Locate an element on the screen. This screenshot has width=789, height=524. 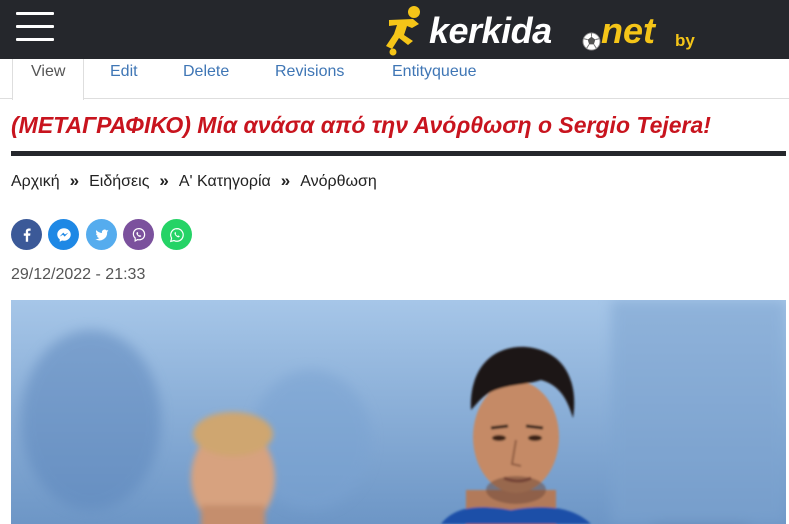
whatsapp-share-button is located at coordinates (176, 234).